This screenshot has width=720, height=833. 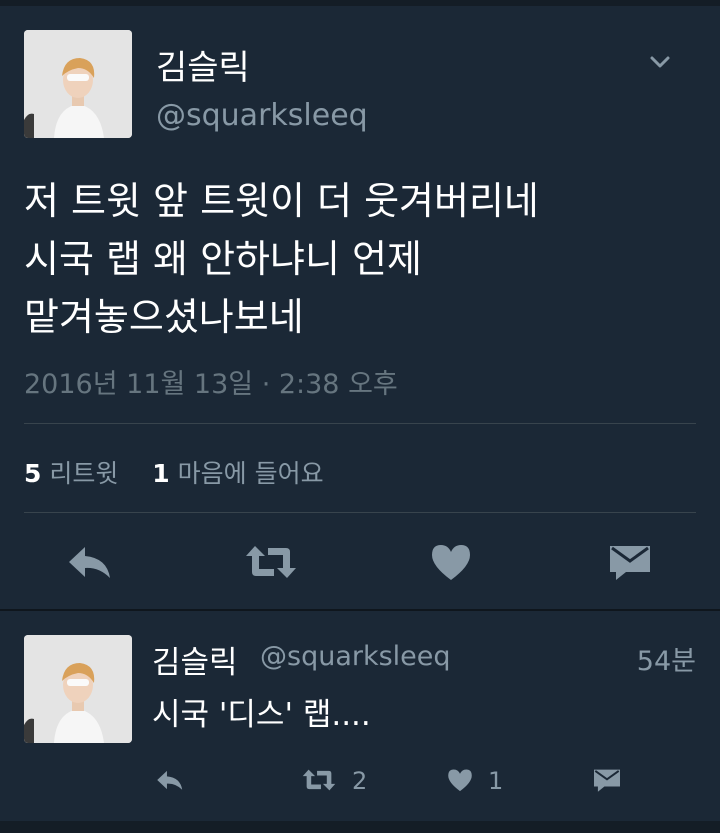 I want to click on retweet-stat: 5 리트윗, so click(x=75, y=473).